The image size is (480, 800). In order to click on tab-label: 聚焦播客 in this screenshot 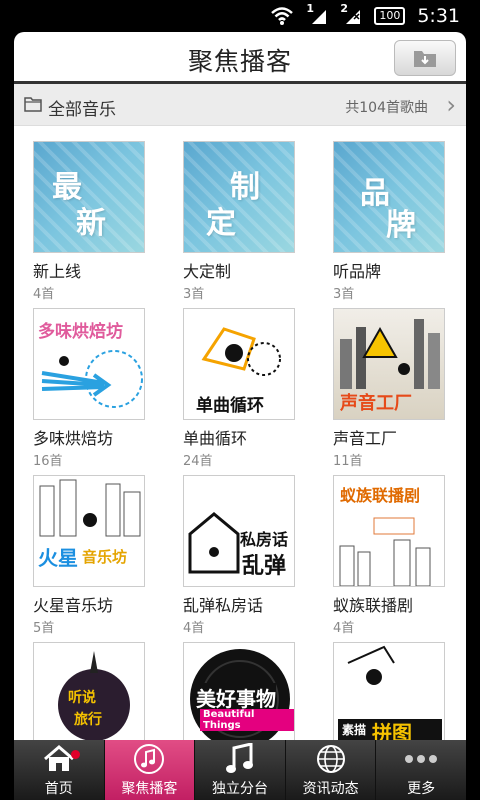, I will do `click(149, 789)`.